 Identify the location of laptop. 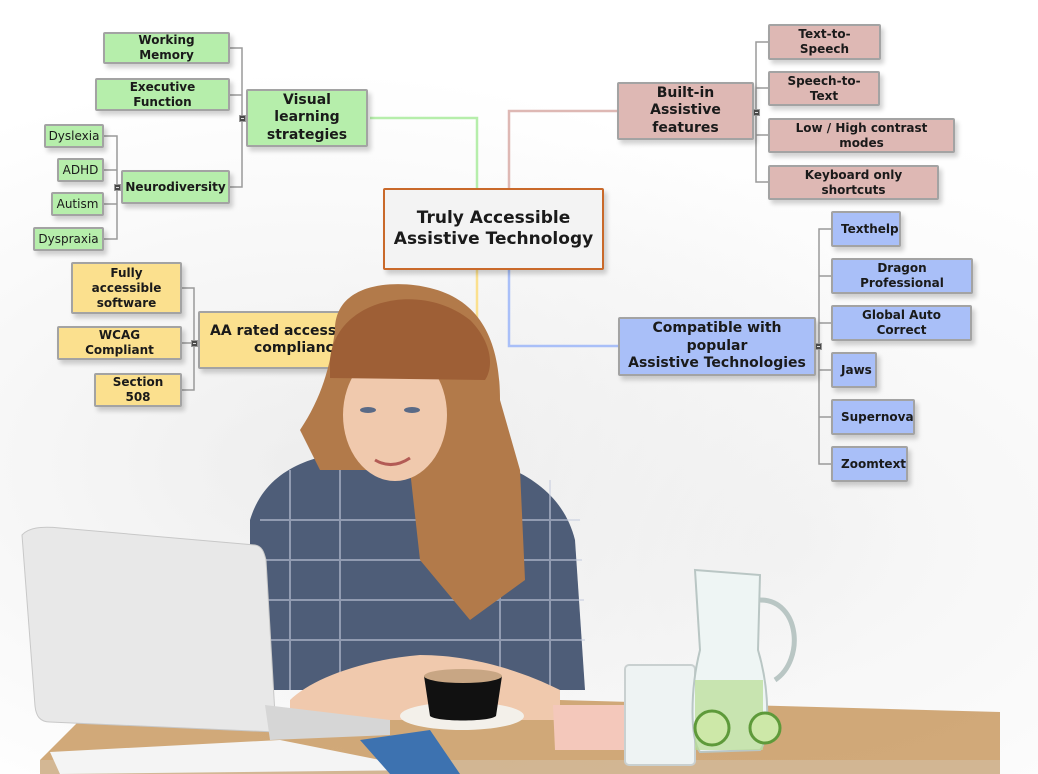
(149, 629).